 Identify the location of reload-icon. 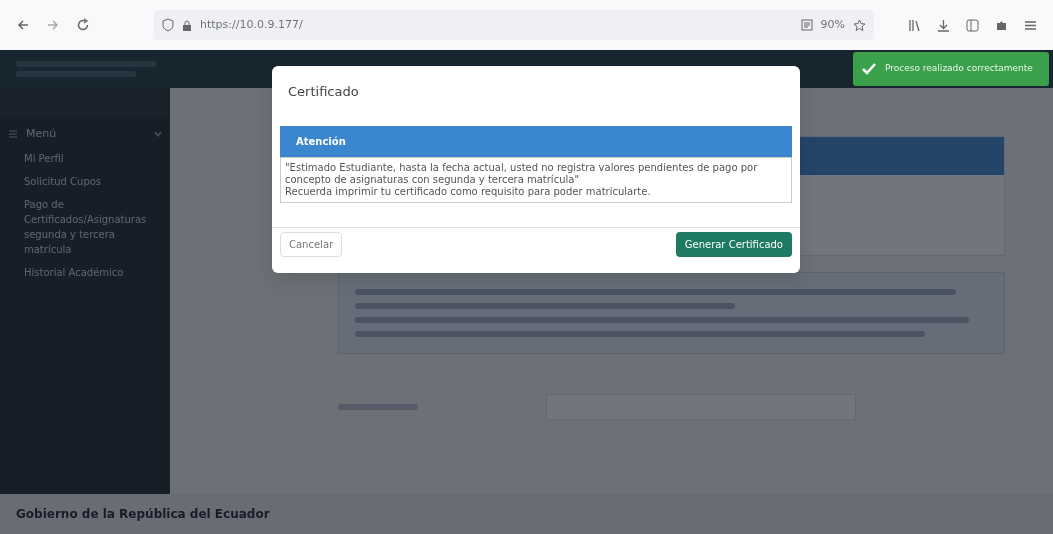
(83, 25).